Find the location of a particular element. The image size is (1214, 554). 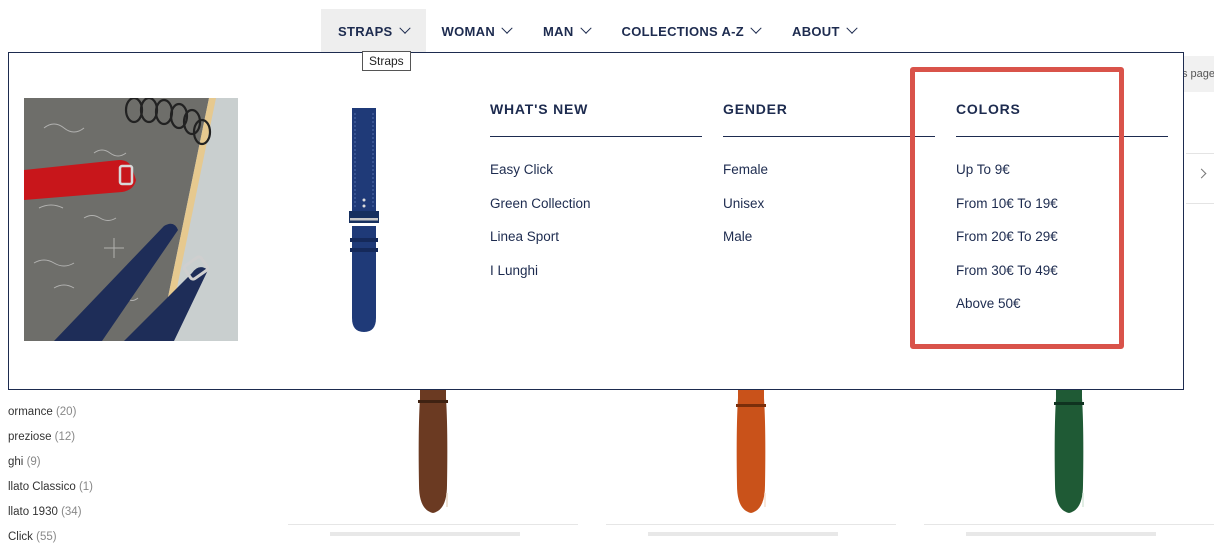

filter-item: ormance (20) is located at coordinates (50, 416).